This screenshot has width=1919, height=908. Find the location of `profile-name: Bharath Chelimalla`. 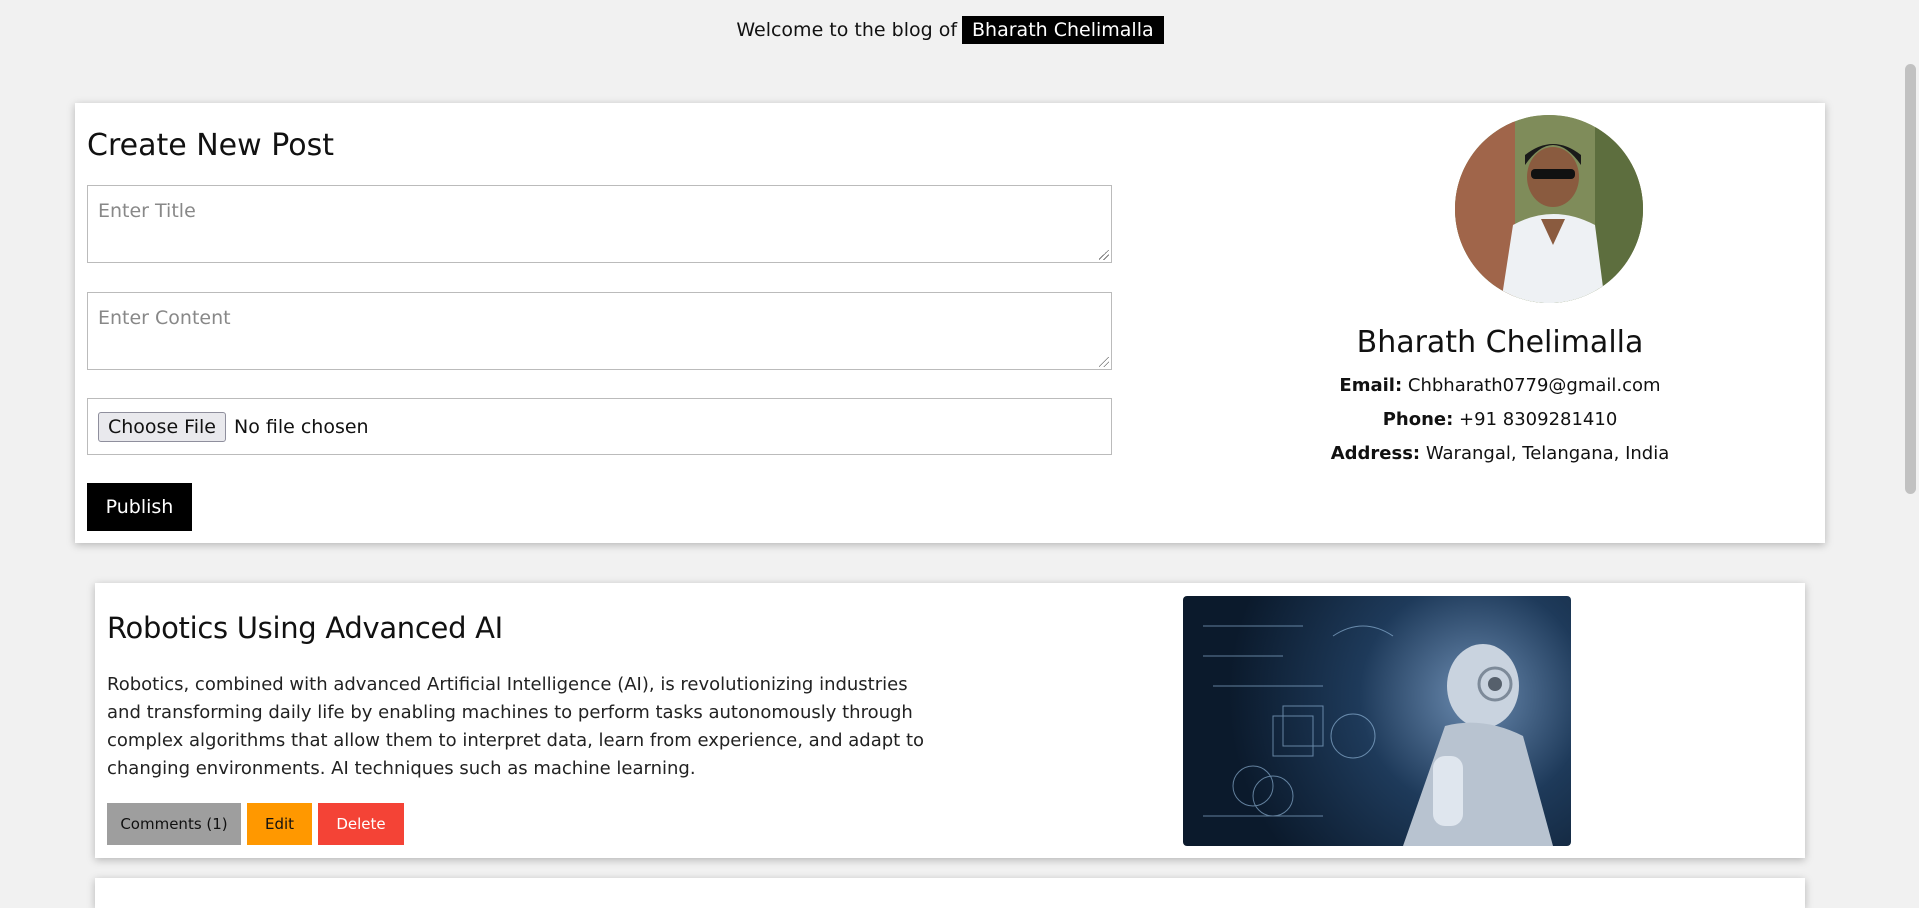

profile-name: Bharath Chelimalla is located at coordinates (1500, 342).